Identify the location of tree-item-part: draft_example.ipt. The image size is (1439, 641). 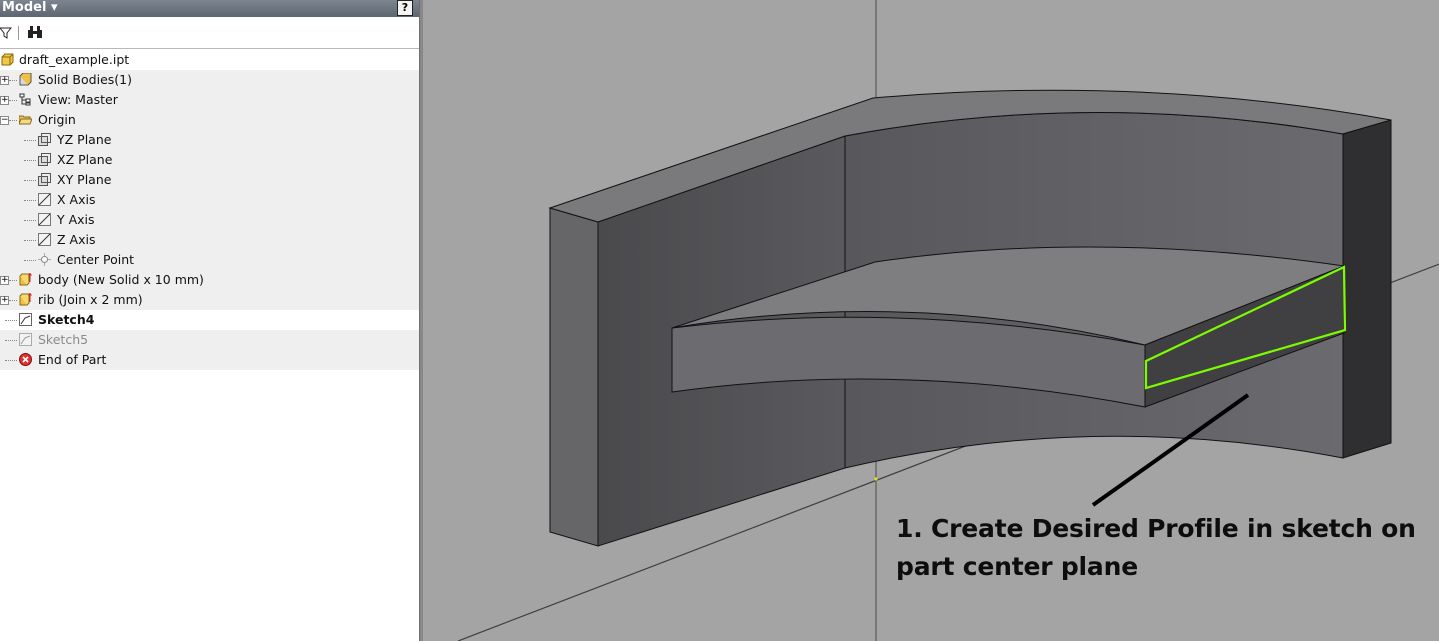
(209, 60).